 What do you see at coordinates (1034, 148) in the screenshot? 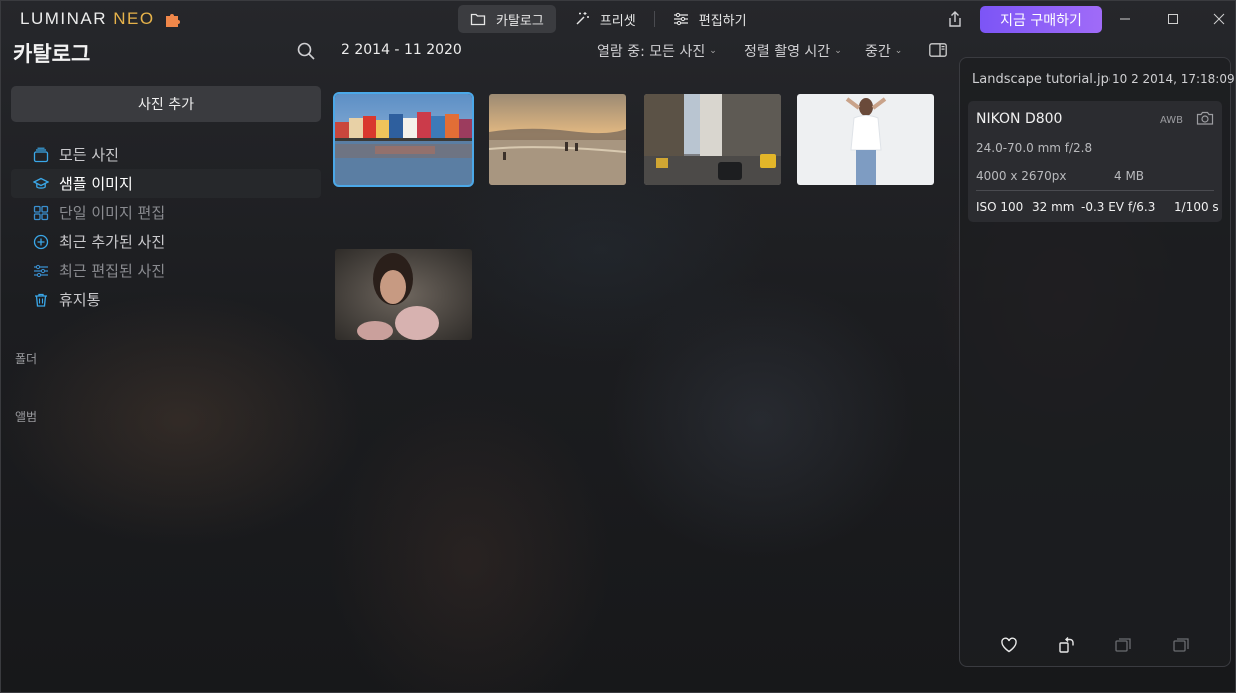
I see `lens-info: 24.0-70.0 mm f/2.8` at bounding box center [1034, 148].